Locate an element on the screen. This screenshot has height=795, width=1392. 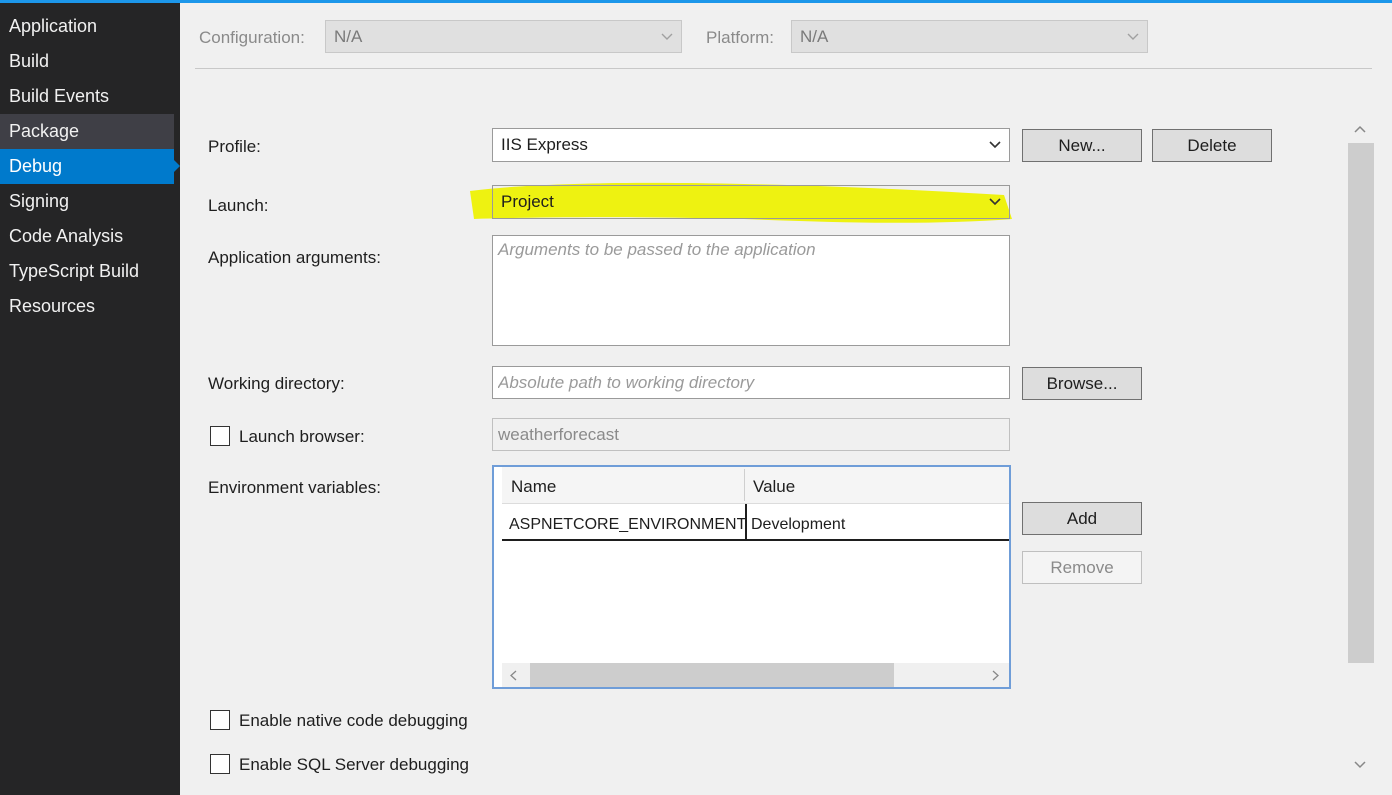
sidebar-item-signing: Signing is located at coordinates (87, 201).